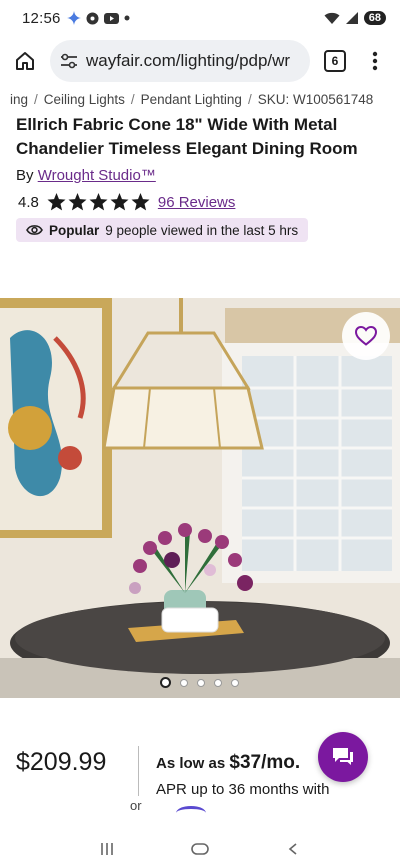 This screenshot has height=867, width=400. Describe the element at coordinates (34, 230) in the screenshot. I see `eye-icon` at that location.